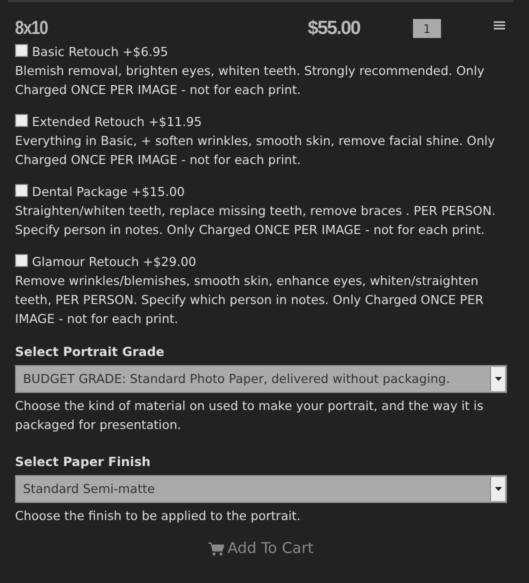 This screenshot has height=583, width=529. What do you see at coordinates (90, 352) in the screenshot?
I see `select-label: Select Portrait Grade` at bounding box center [90, 352].